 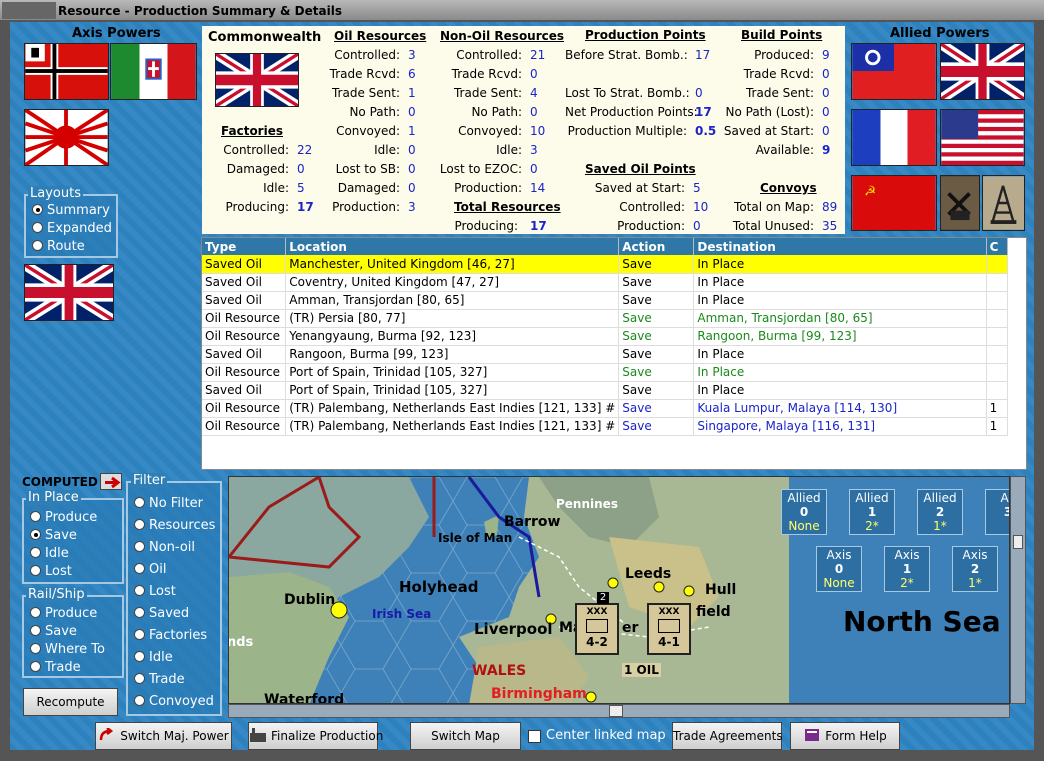 I want to click on railship-option-produce: Produce, so click(x=63, y=613).